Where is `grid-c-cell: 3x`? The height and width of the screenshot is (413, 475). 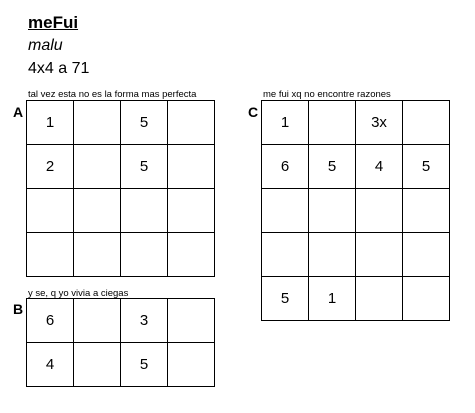
grid-c-cell: 3x is located at coordinates (379, 123).